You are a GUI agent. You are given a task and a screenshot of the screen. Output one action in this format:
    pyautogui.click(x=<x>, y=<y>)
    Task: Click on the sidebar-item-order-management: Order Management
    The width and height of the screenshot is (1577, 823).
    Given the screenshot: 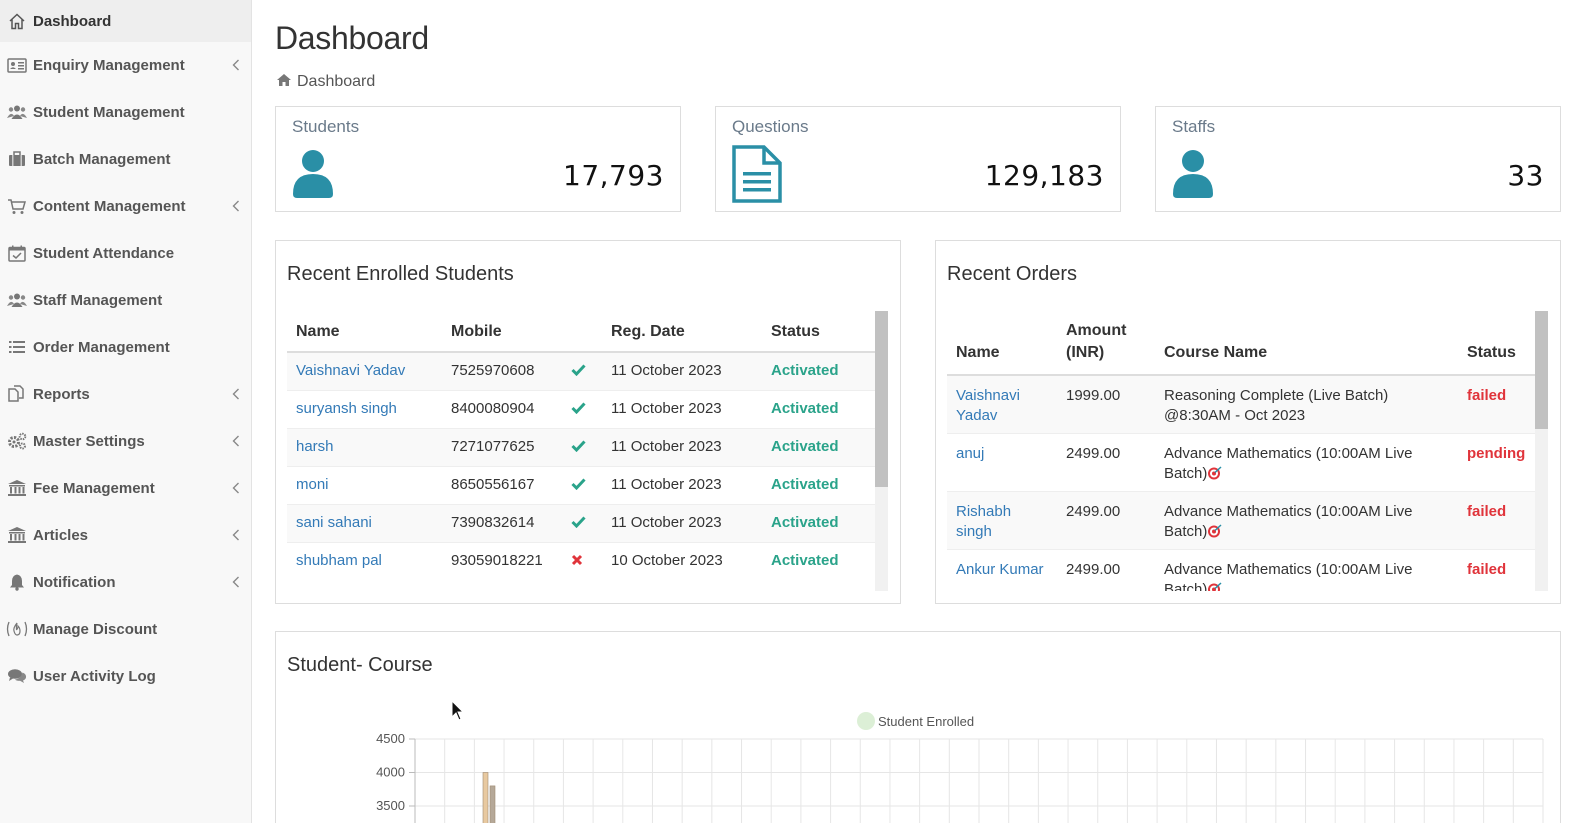 What is the action you would take?
    pyautogui.click(x=125, y=347)
    